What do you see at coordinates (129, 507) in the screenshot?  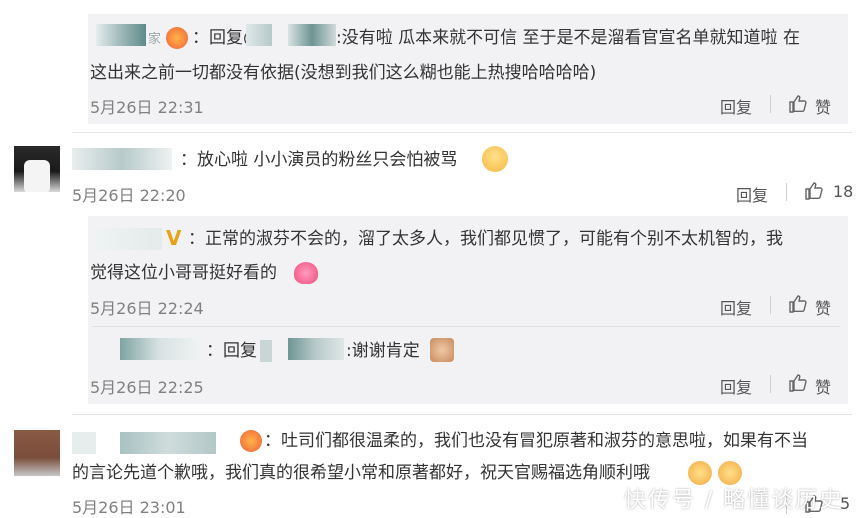 I see `timestamp: 5月26日 23:01` at bounding box center [129, 507].